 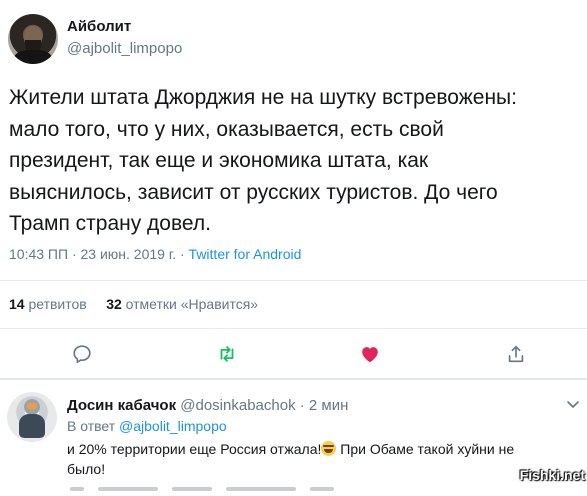 What do you see at coordinates (114, 304) in the screenshot?
I see `likes-count: 32` at bounding box center [114, 304].